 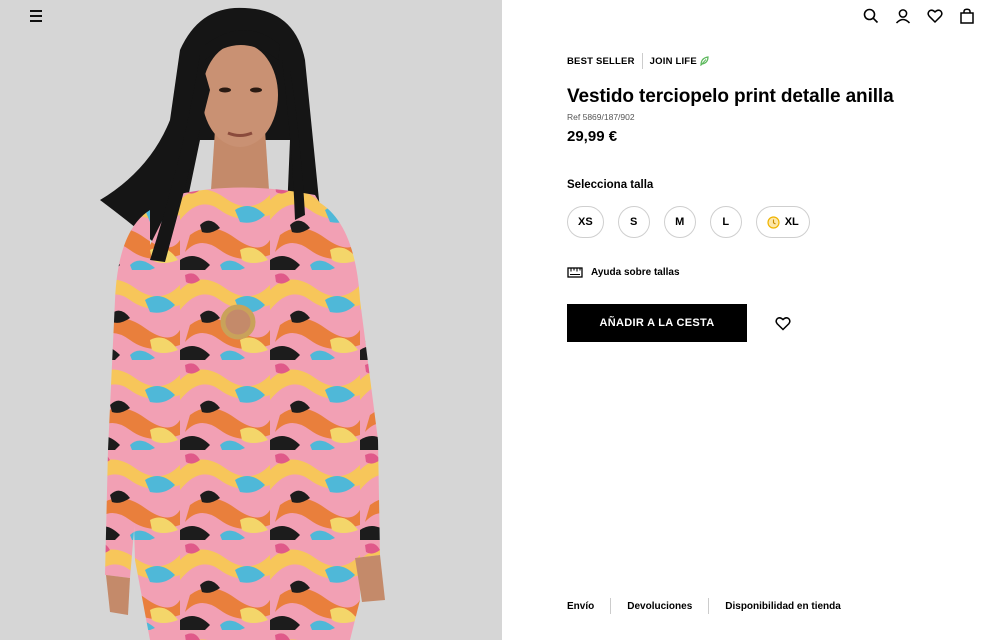 I want to click on wishlist-button, so click(x=935, y=16).